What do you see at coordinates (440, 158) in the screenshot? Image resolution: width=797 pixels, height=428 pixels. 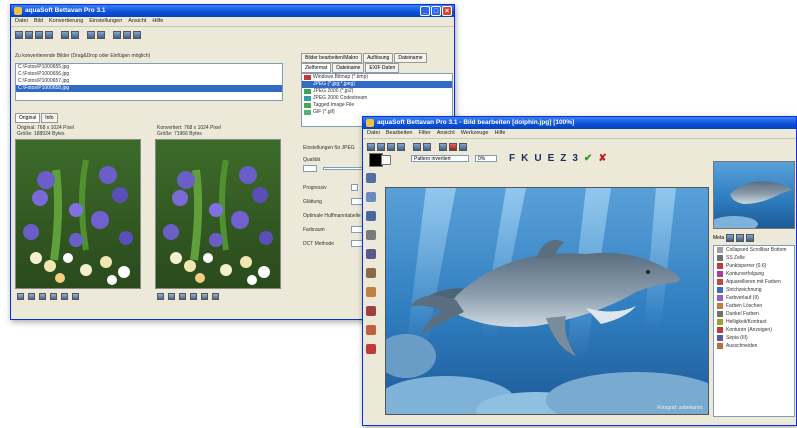 I see `fill-mode-select: Pattern invertiert` at bounding box center [440, 158].